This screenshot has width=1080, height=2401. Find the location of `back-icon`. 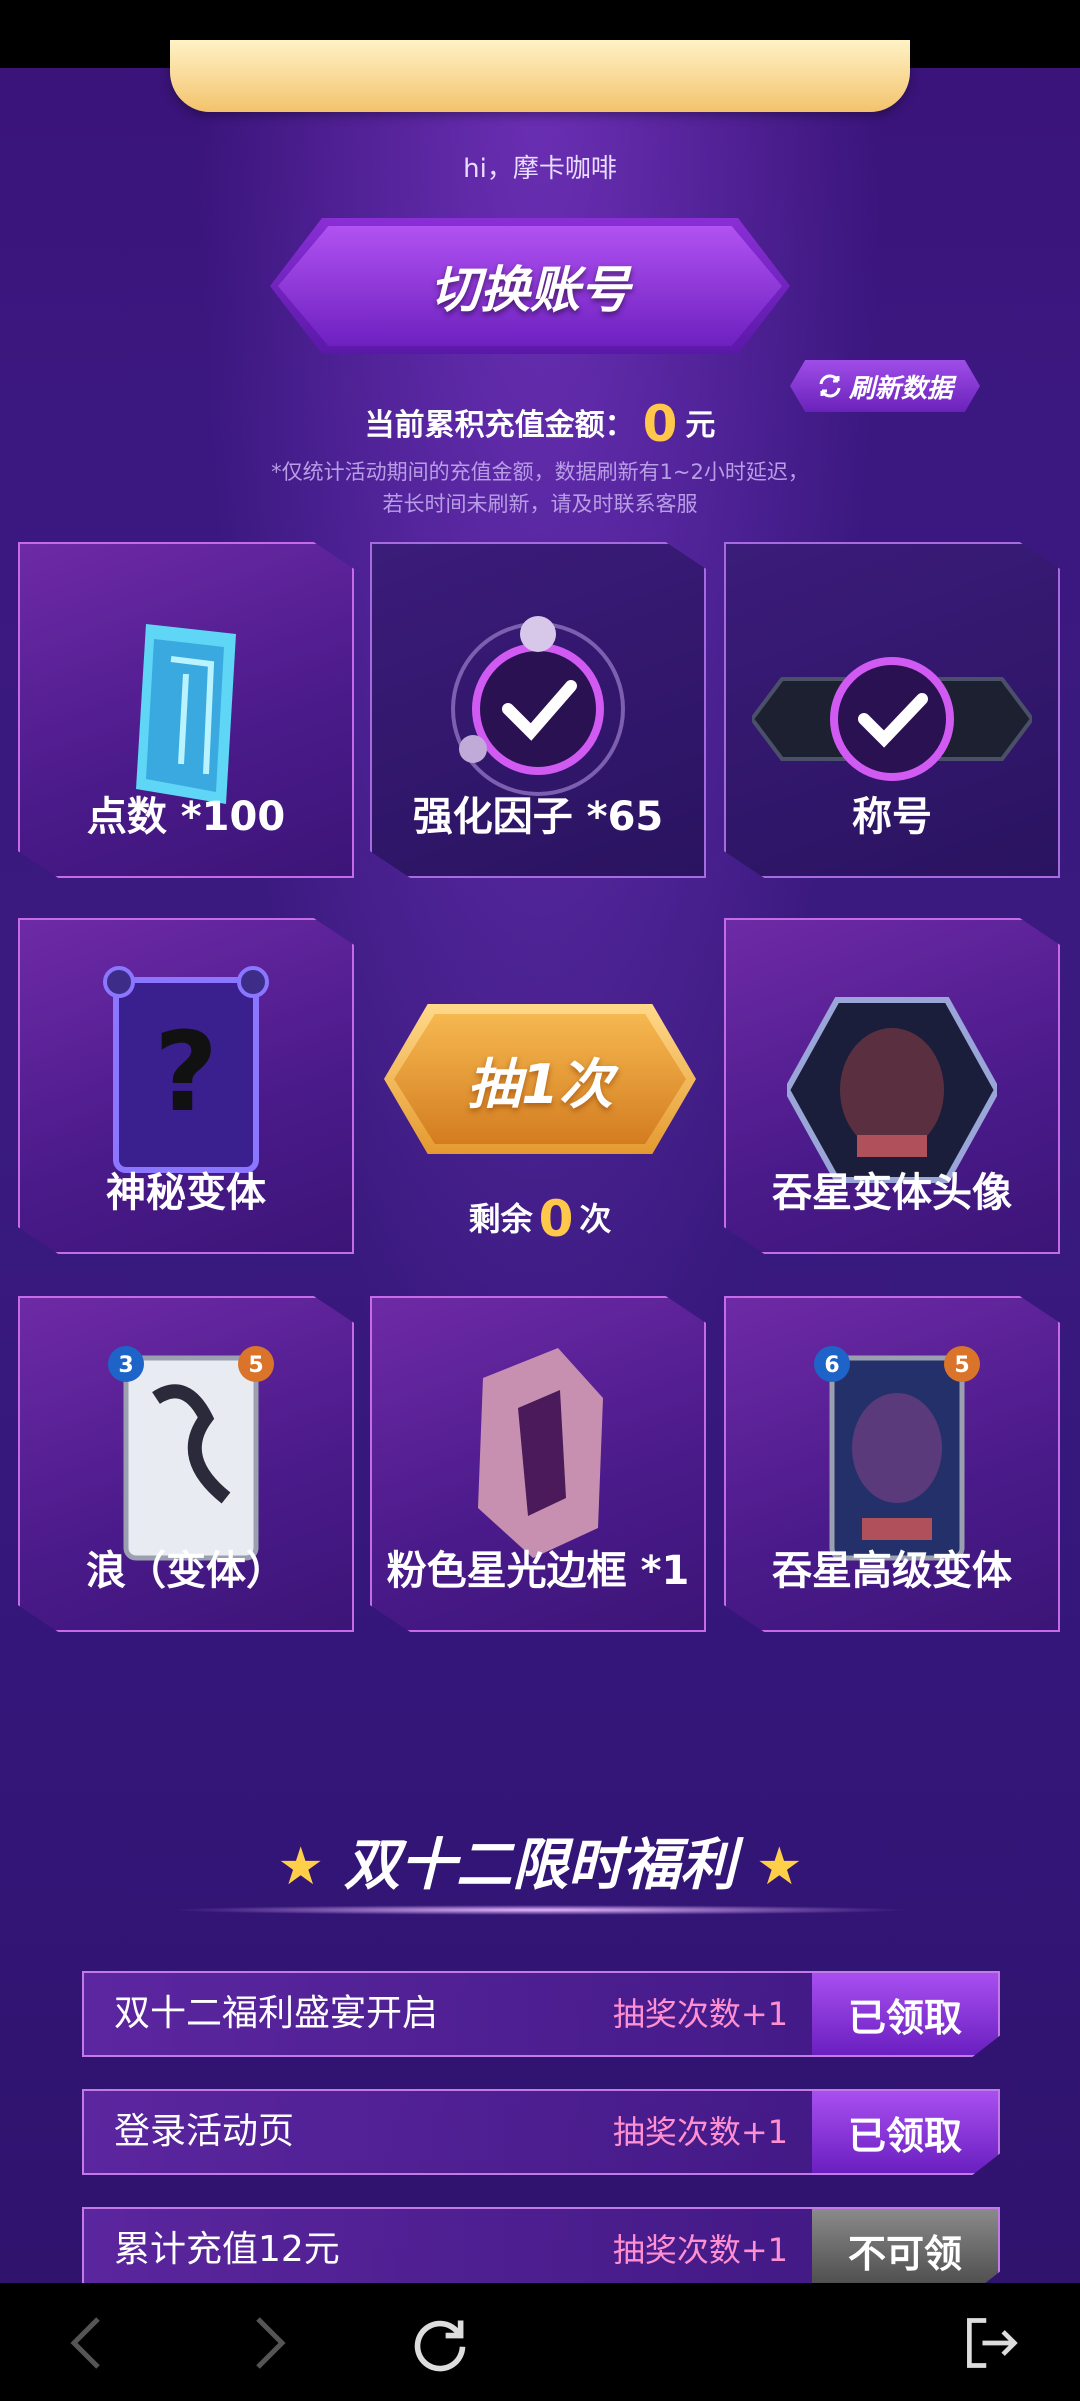

back-icon is located at coordinates (86, 2343).